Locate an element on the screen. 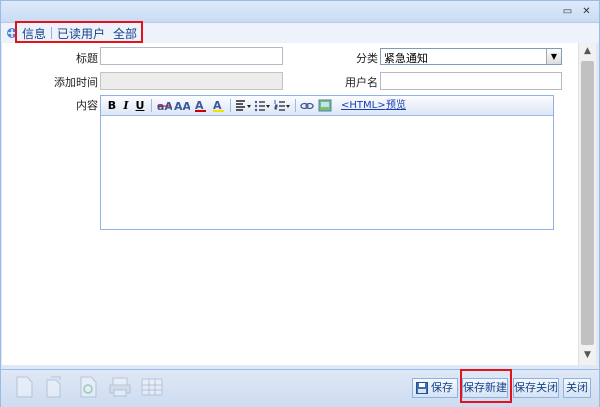 Image resolution: width=600 pixels, height=407 pixels. copy-document-icon is located at coordinates (53, 387).